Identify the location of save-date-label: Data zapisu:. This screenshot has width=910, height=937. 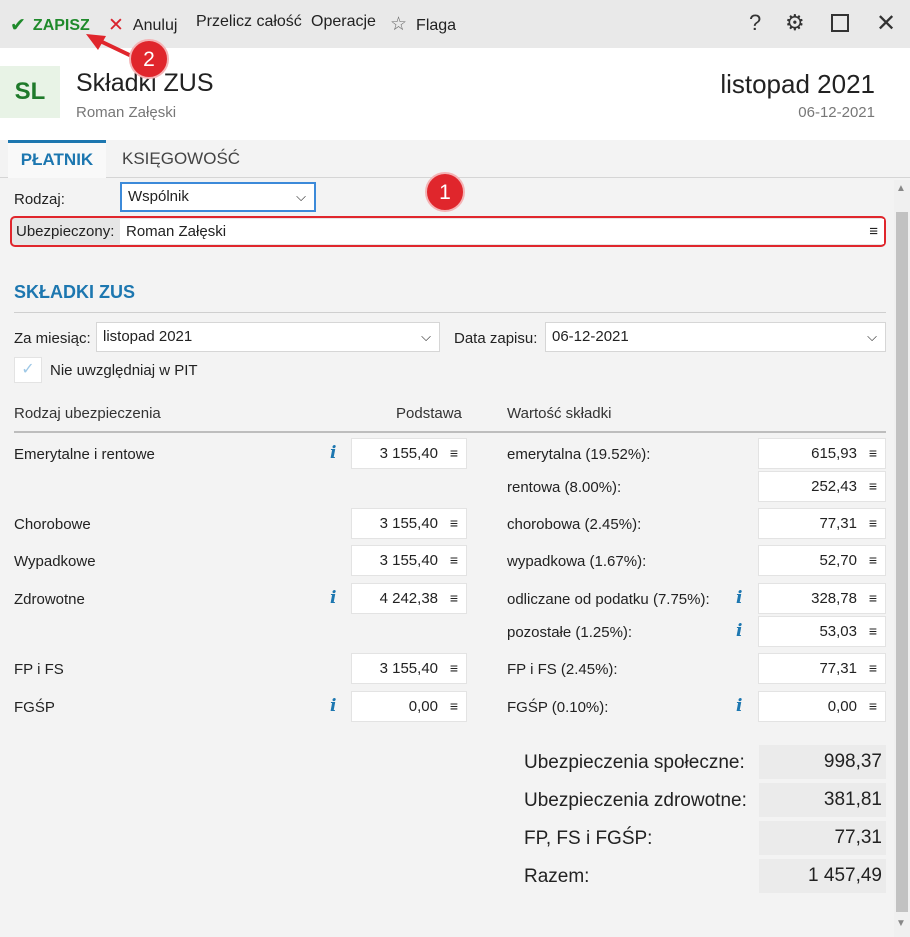
(496, 338).